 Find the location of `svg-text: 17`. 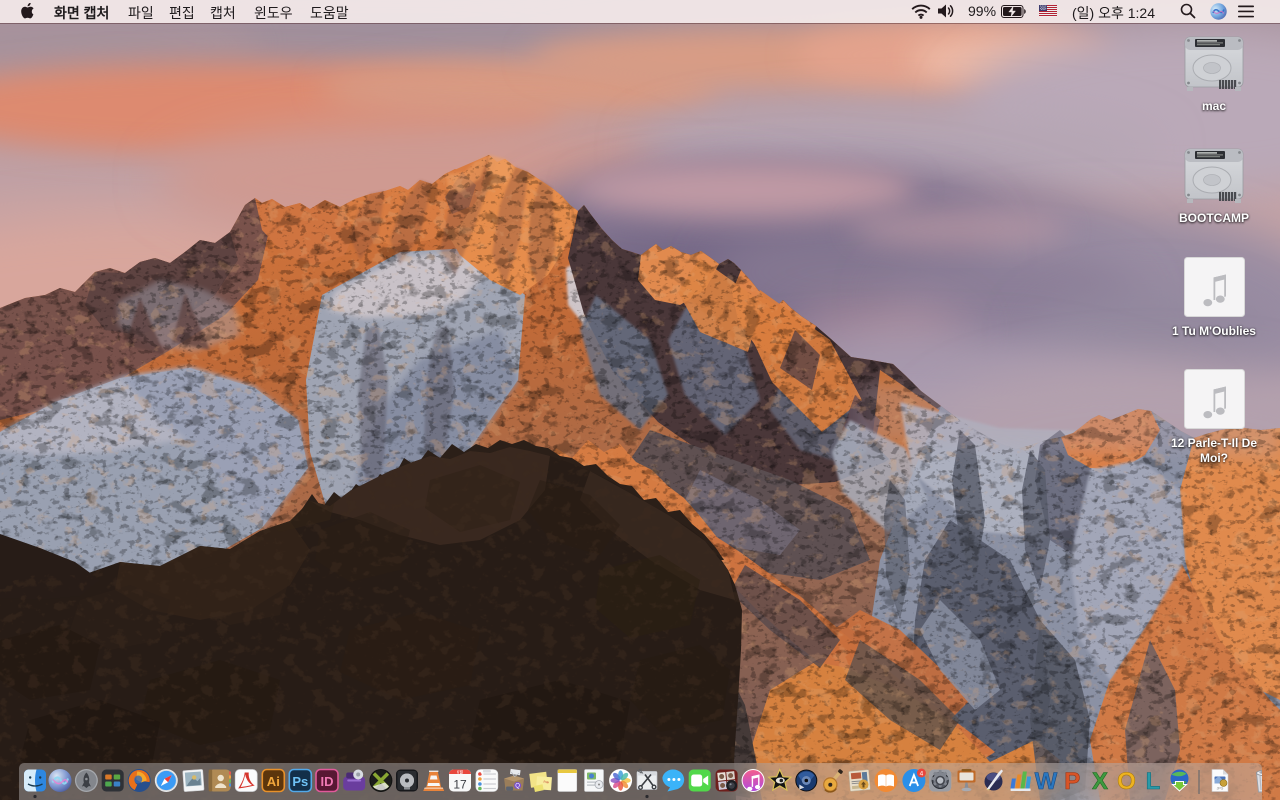

svg-text: 17 is located at coordinates (460, 785).